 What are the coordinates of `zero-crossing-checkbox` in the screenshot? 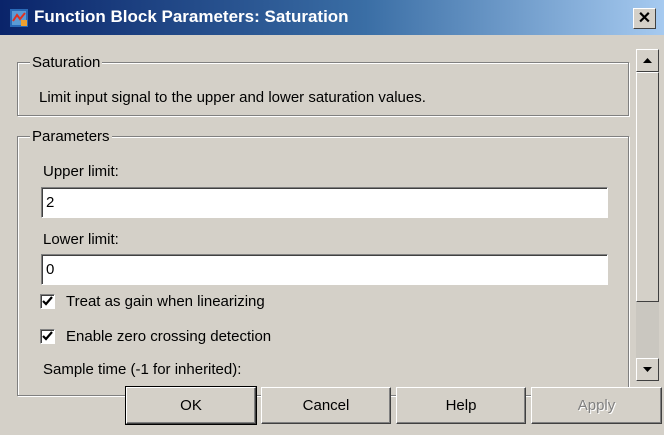 It's located at (47, 336).